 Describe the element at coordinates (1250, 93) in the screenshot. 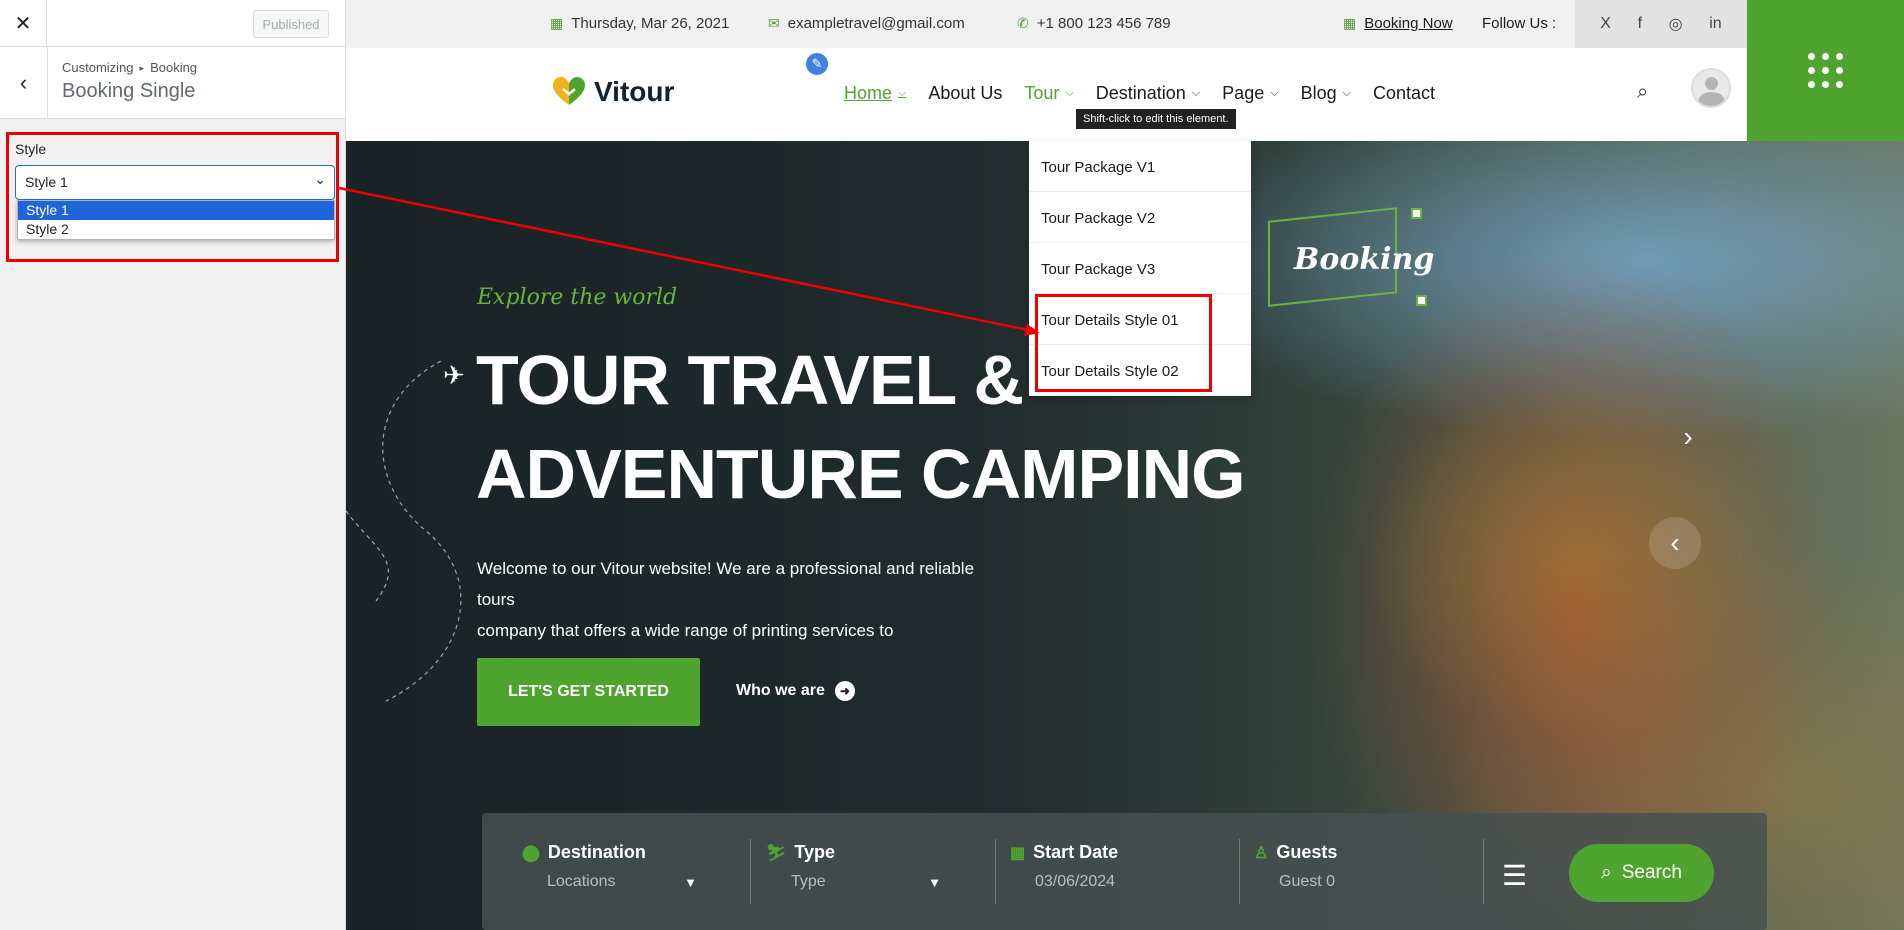

I see `nav-item-page: Page ⌵` at that location.